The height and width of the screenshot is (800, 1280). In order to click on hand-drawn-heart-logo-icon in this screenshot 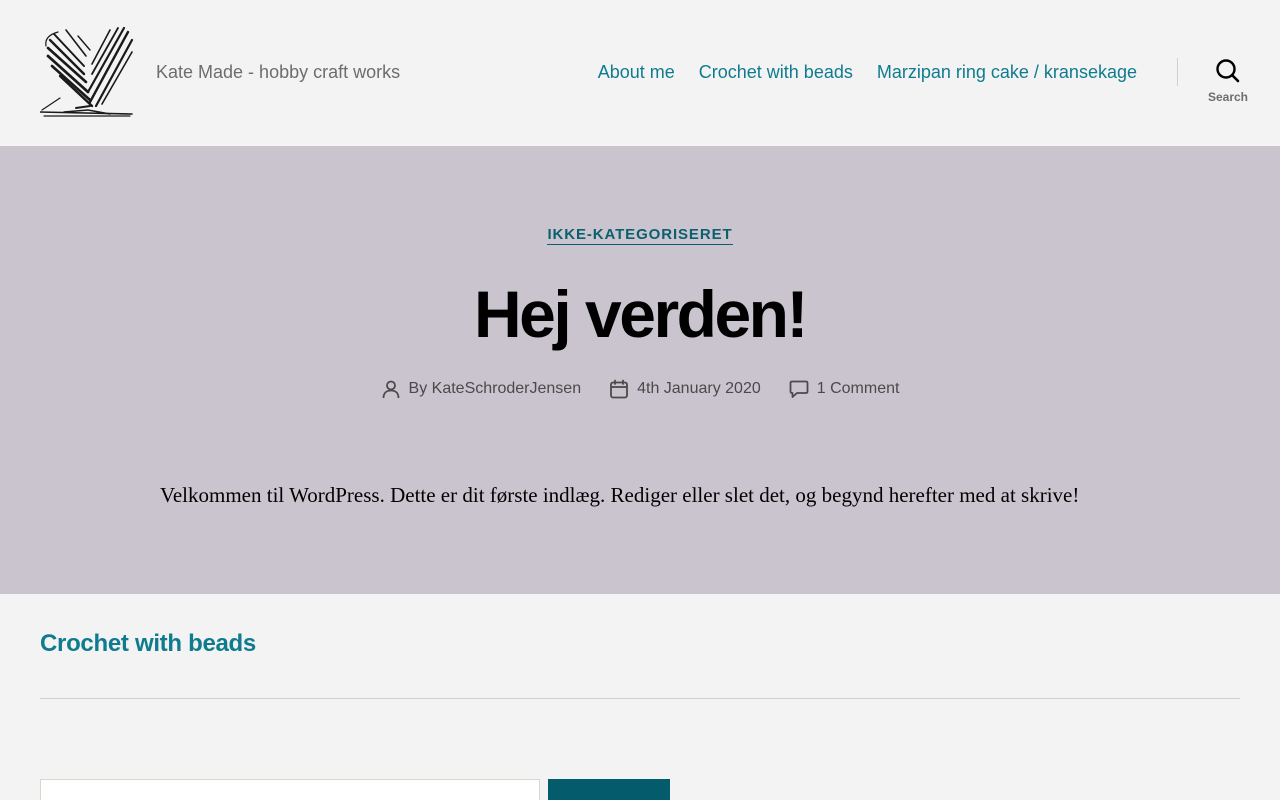, I will do `click(86, 71)`.